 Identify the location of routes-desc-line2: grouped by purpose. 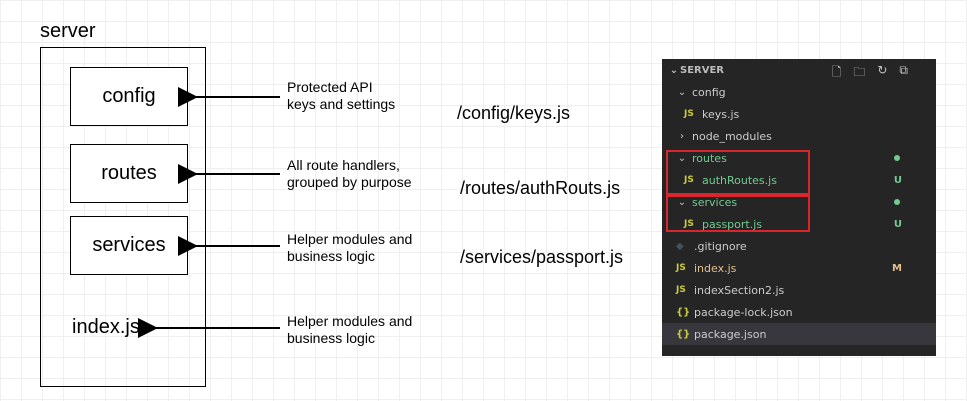
(349, 182).